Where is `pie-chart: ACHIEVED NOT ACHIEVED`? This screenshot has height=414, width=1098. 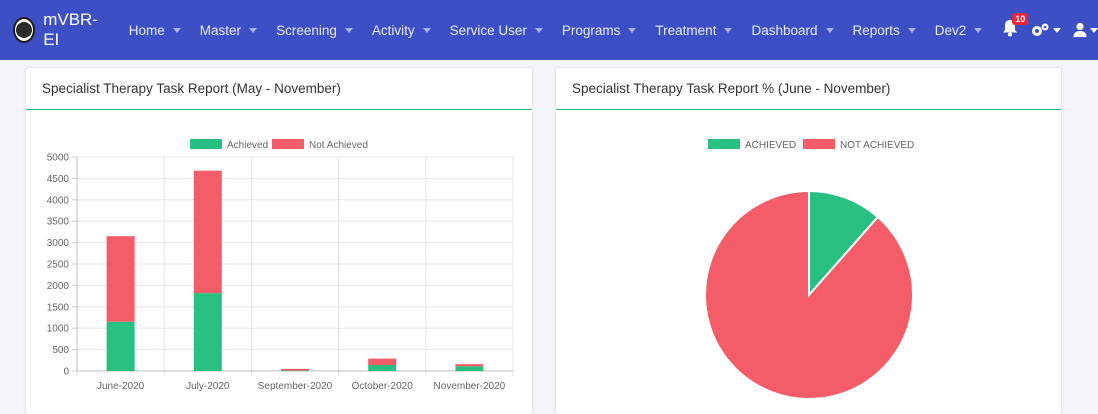 pie-chart: ACHIEVED NOT ACHIEVED is located at coordinates (809, 269).